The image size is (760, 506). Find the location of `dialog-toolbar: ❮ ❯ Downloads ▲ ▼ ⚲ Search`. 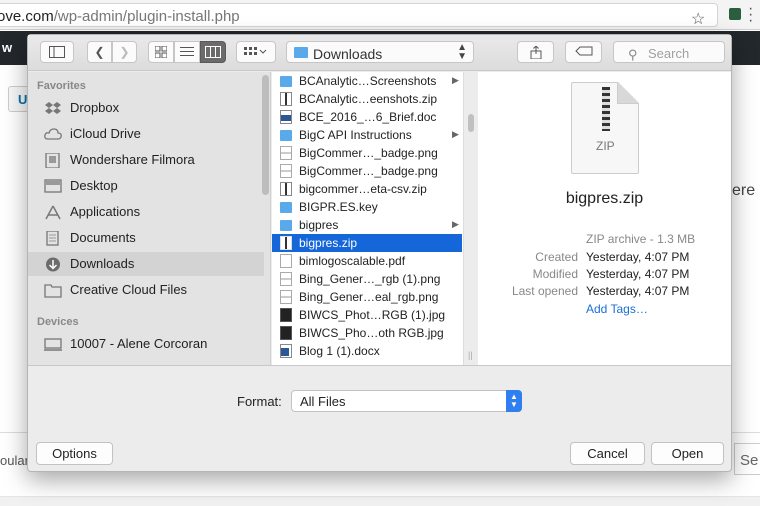

dialog-toolbar: ❮ ❯ Downloads ▲ ▼ ⚲ Search is located at coordinates (379, 53).